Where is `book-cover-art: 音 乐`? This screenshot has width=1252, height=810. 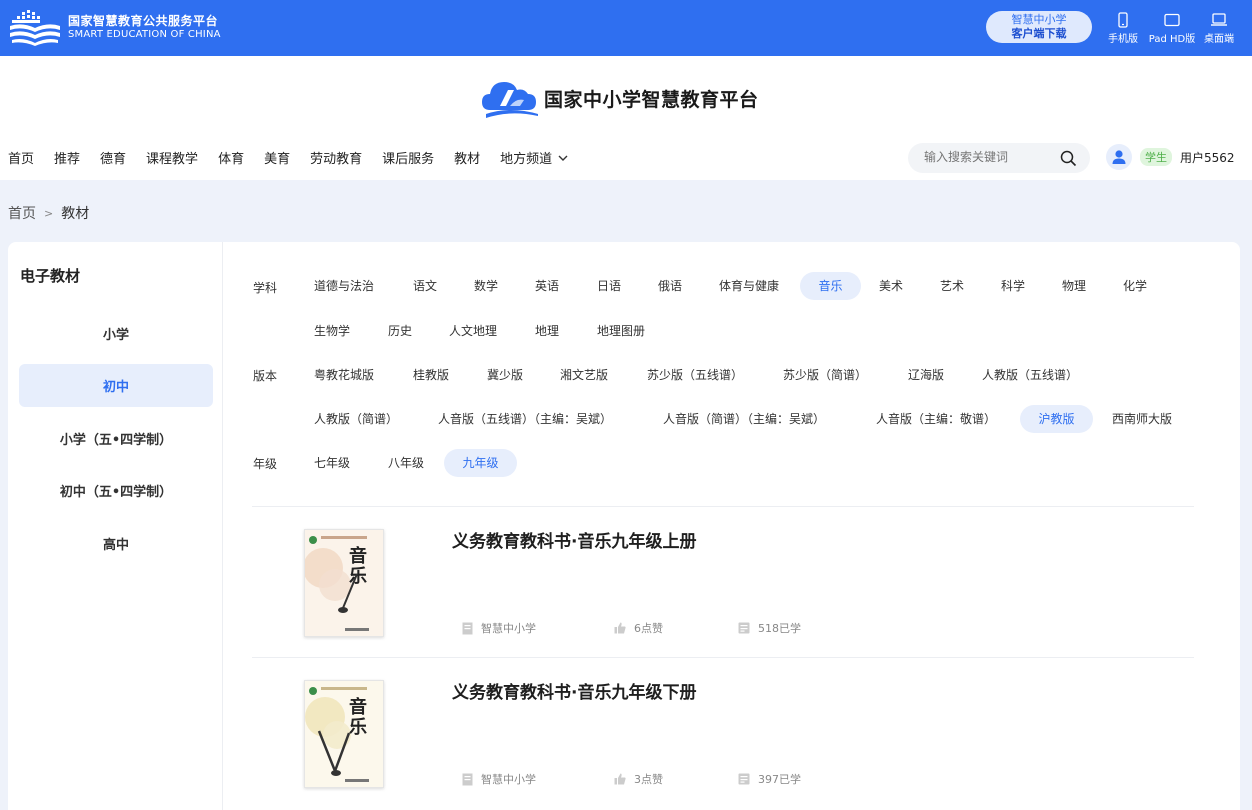
book-cover-art: 音 乐 is located at coordinates (344, 583).